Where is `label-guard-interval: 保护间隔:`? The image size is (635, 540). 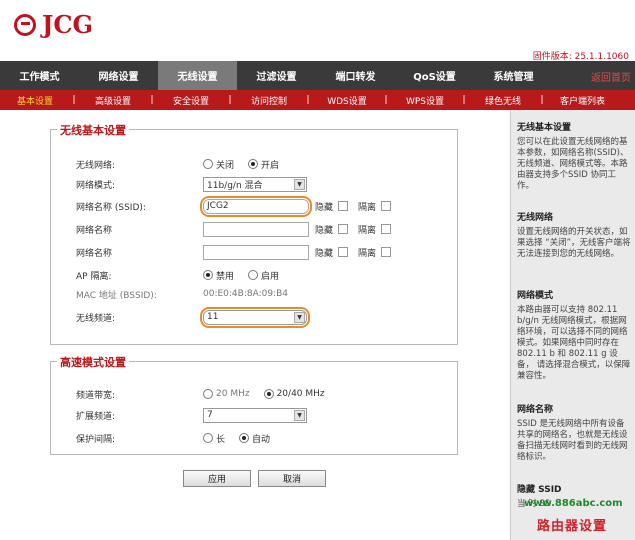
label-guard-interval: 保护间隔: is located at coordinates (96, 439).